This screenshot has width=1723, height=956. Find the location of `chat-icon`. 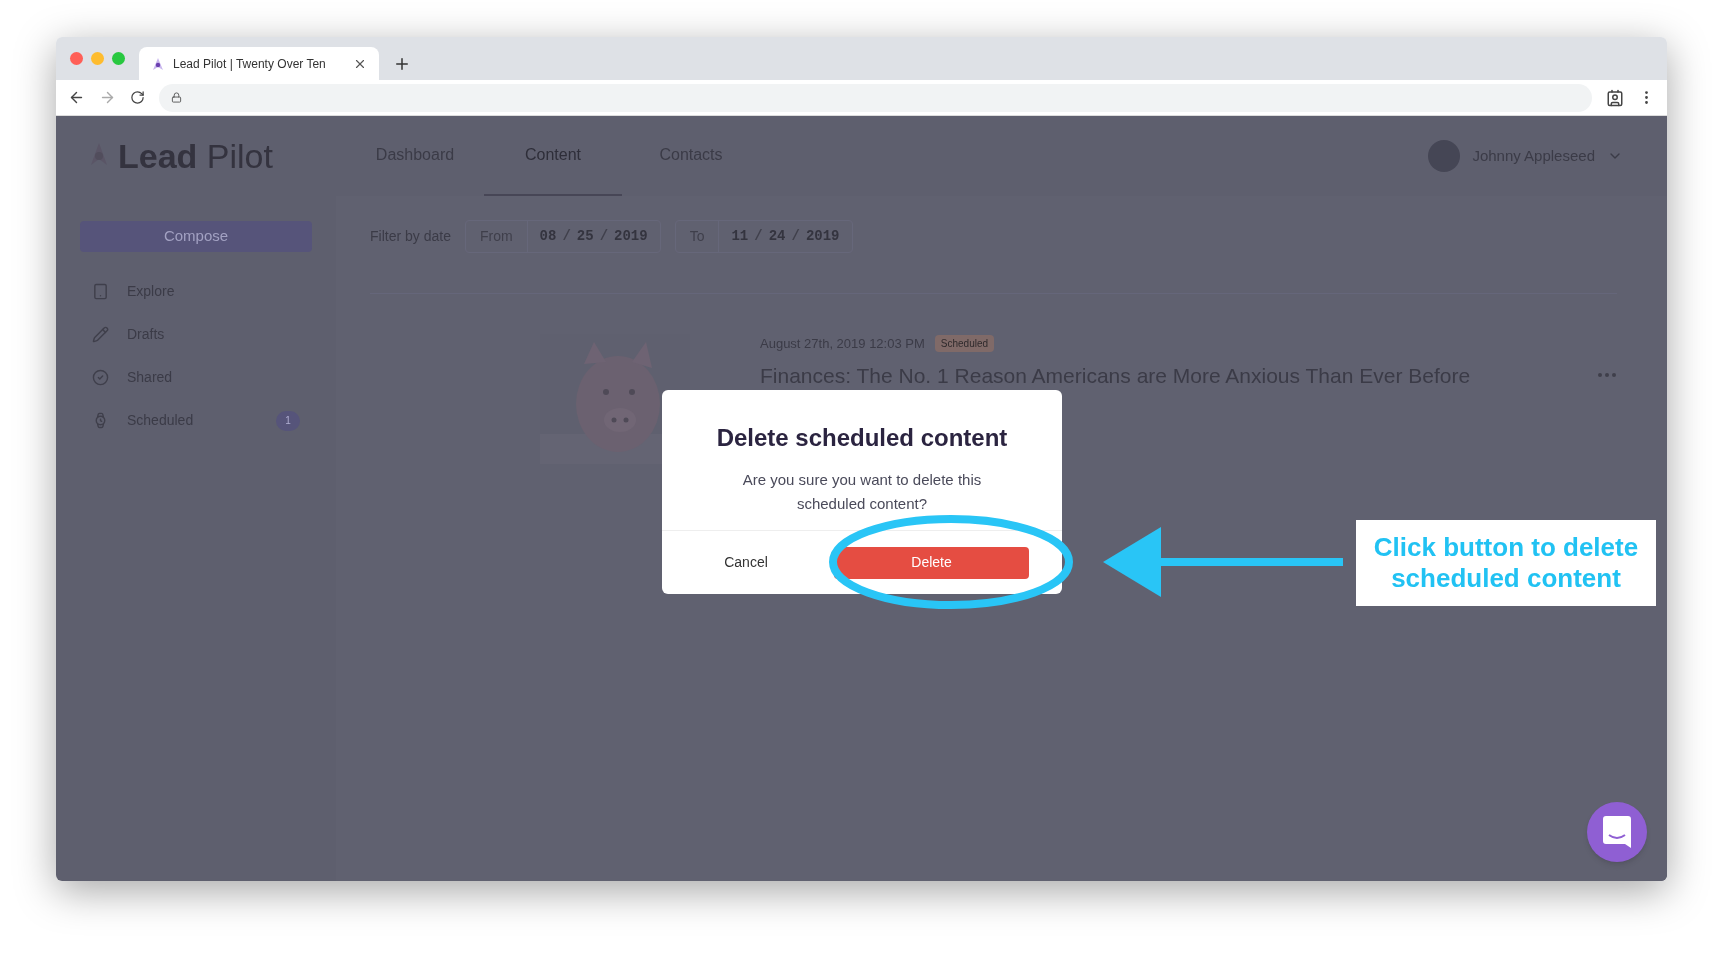

chat-icon is located at coordinates (1617, 832).